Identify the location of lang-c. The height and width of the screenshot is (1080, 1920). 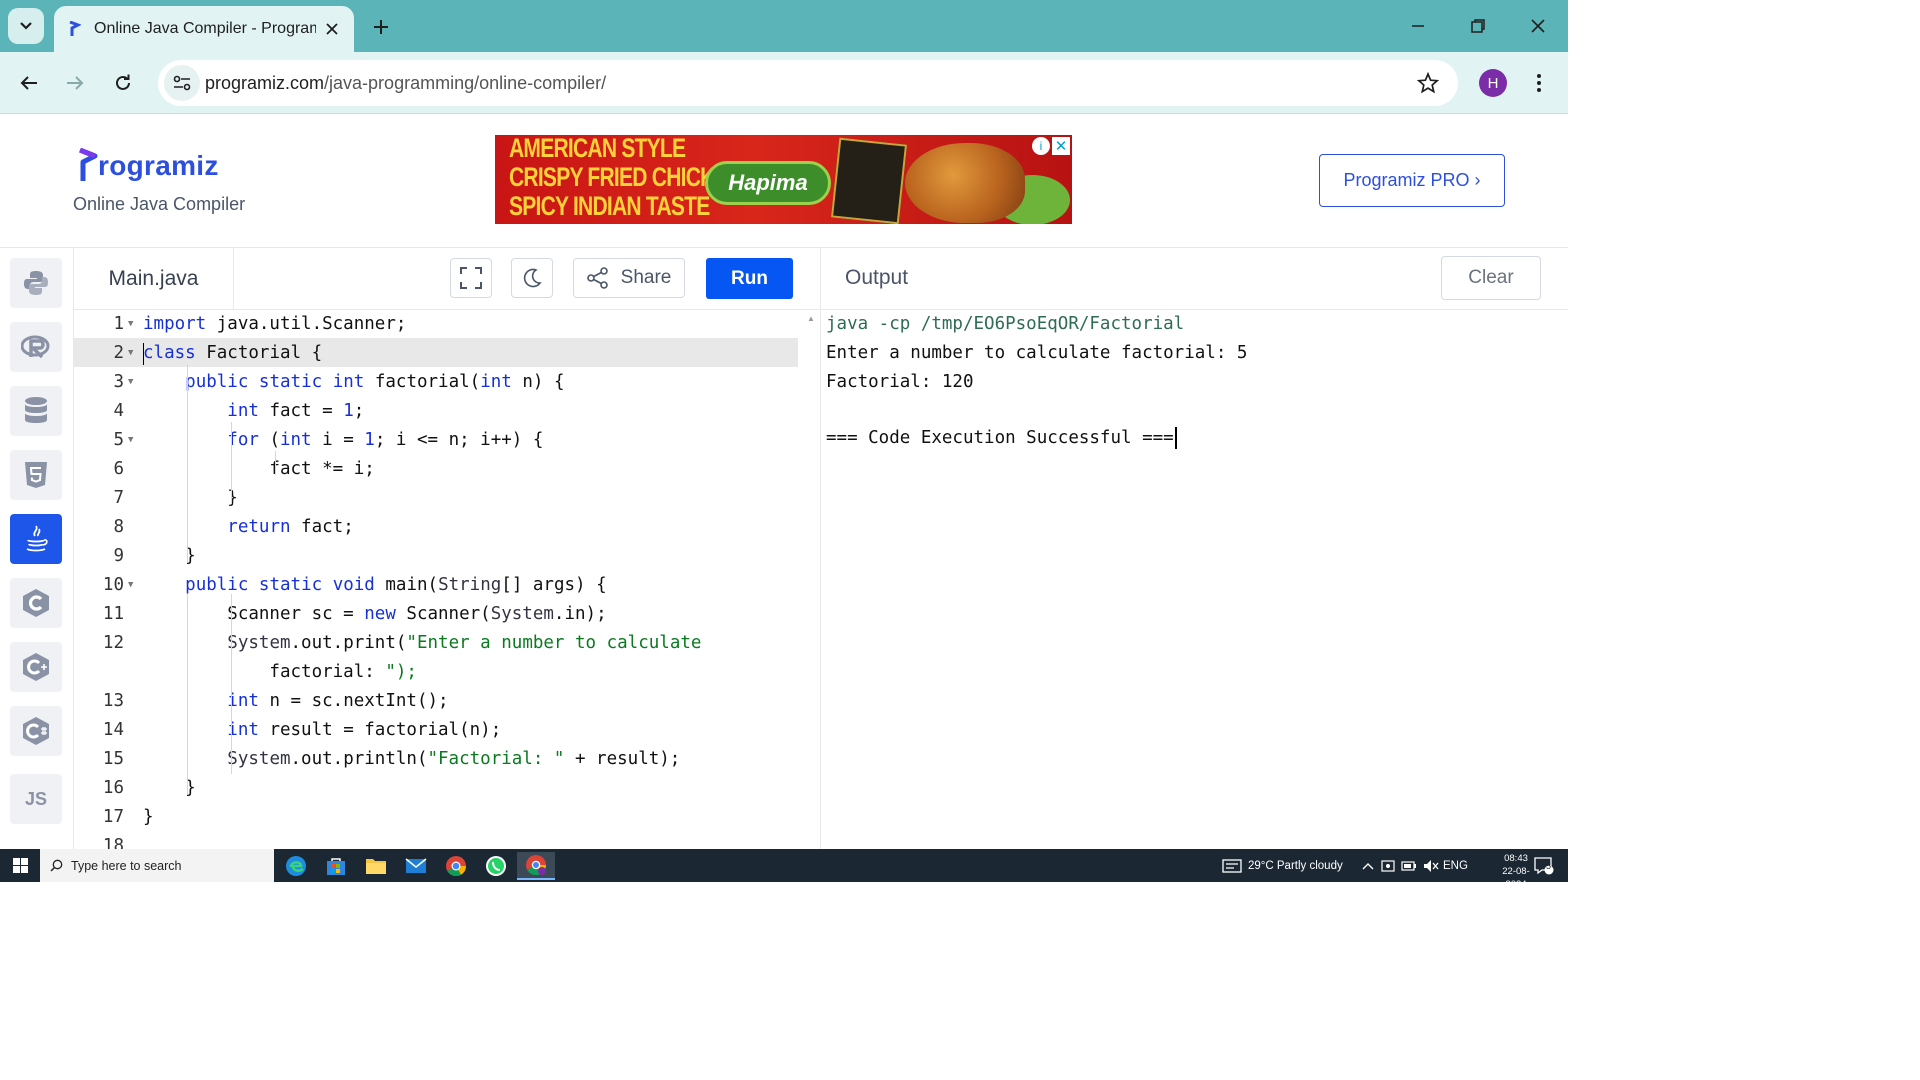
(36, 603).